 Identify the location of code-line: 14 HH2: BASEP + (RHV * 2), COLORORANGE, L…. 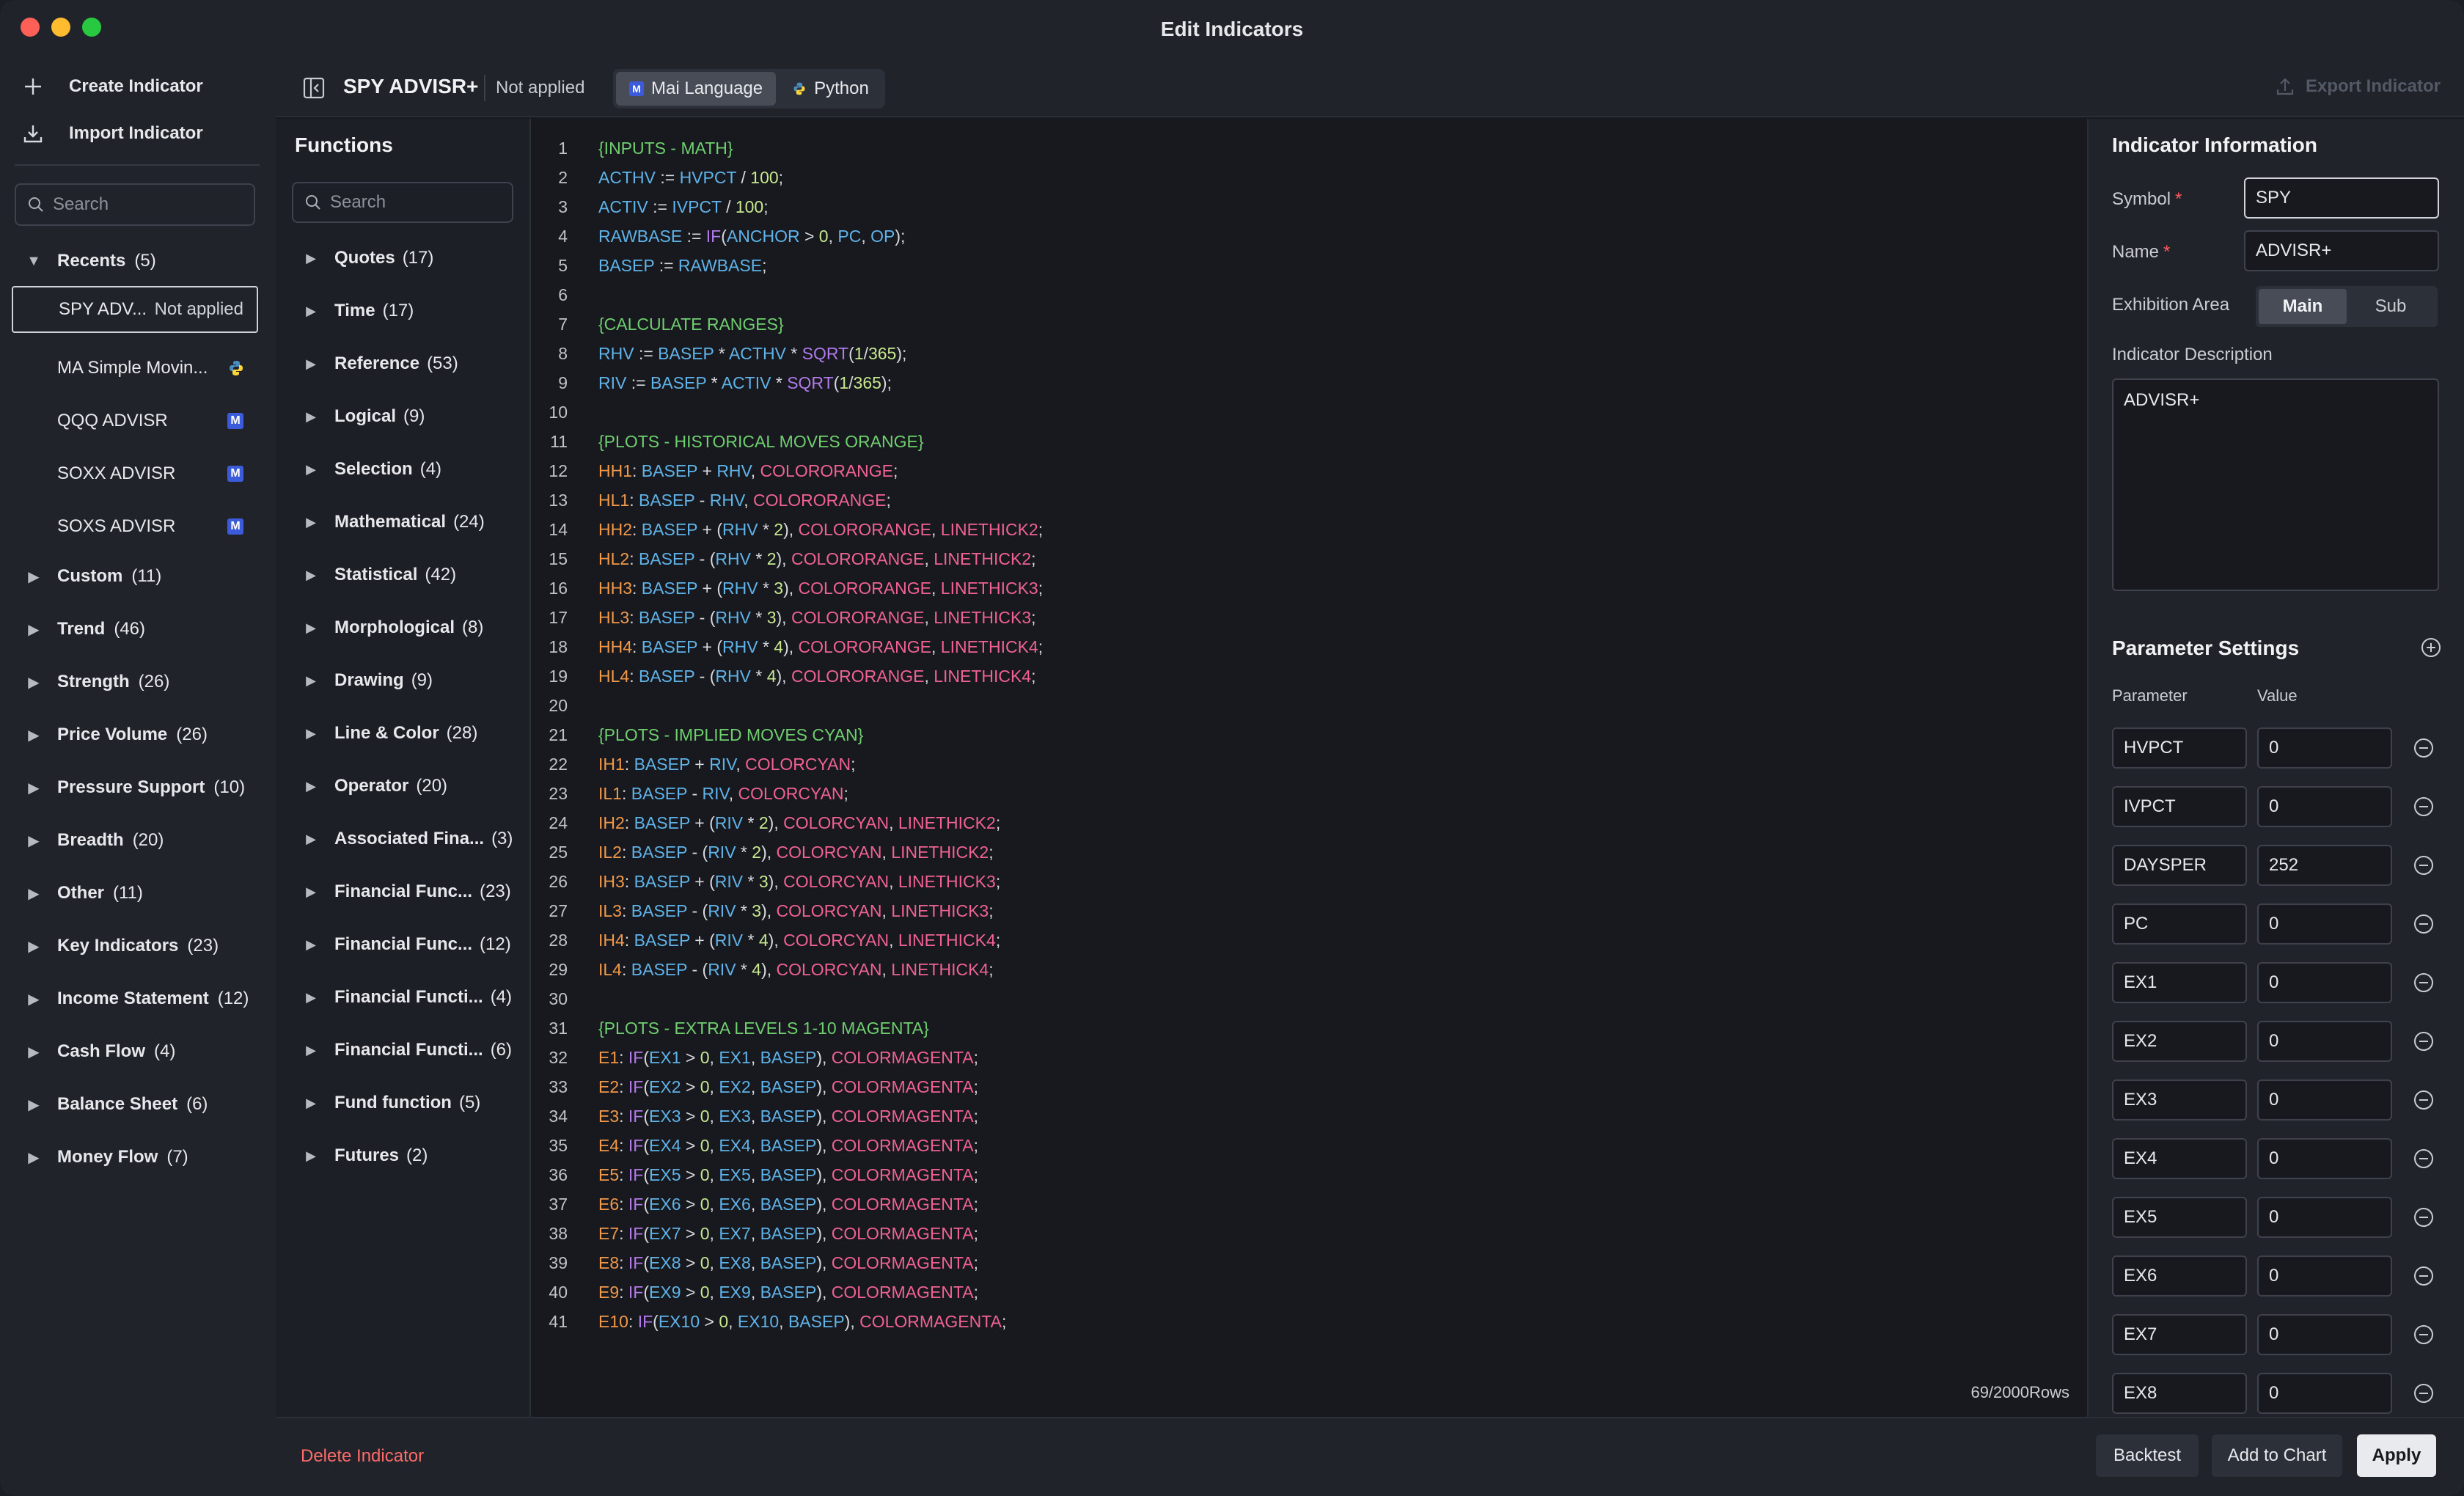
(787, 529).